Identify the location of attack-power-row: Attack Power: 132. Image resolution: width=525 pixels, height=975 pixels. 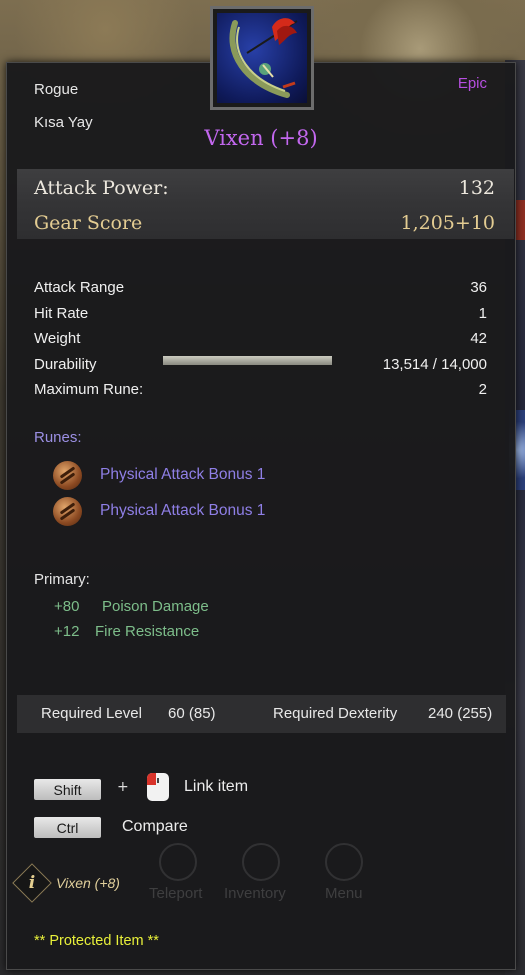
(264, 188).